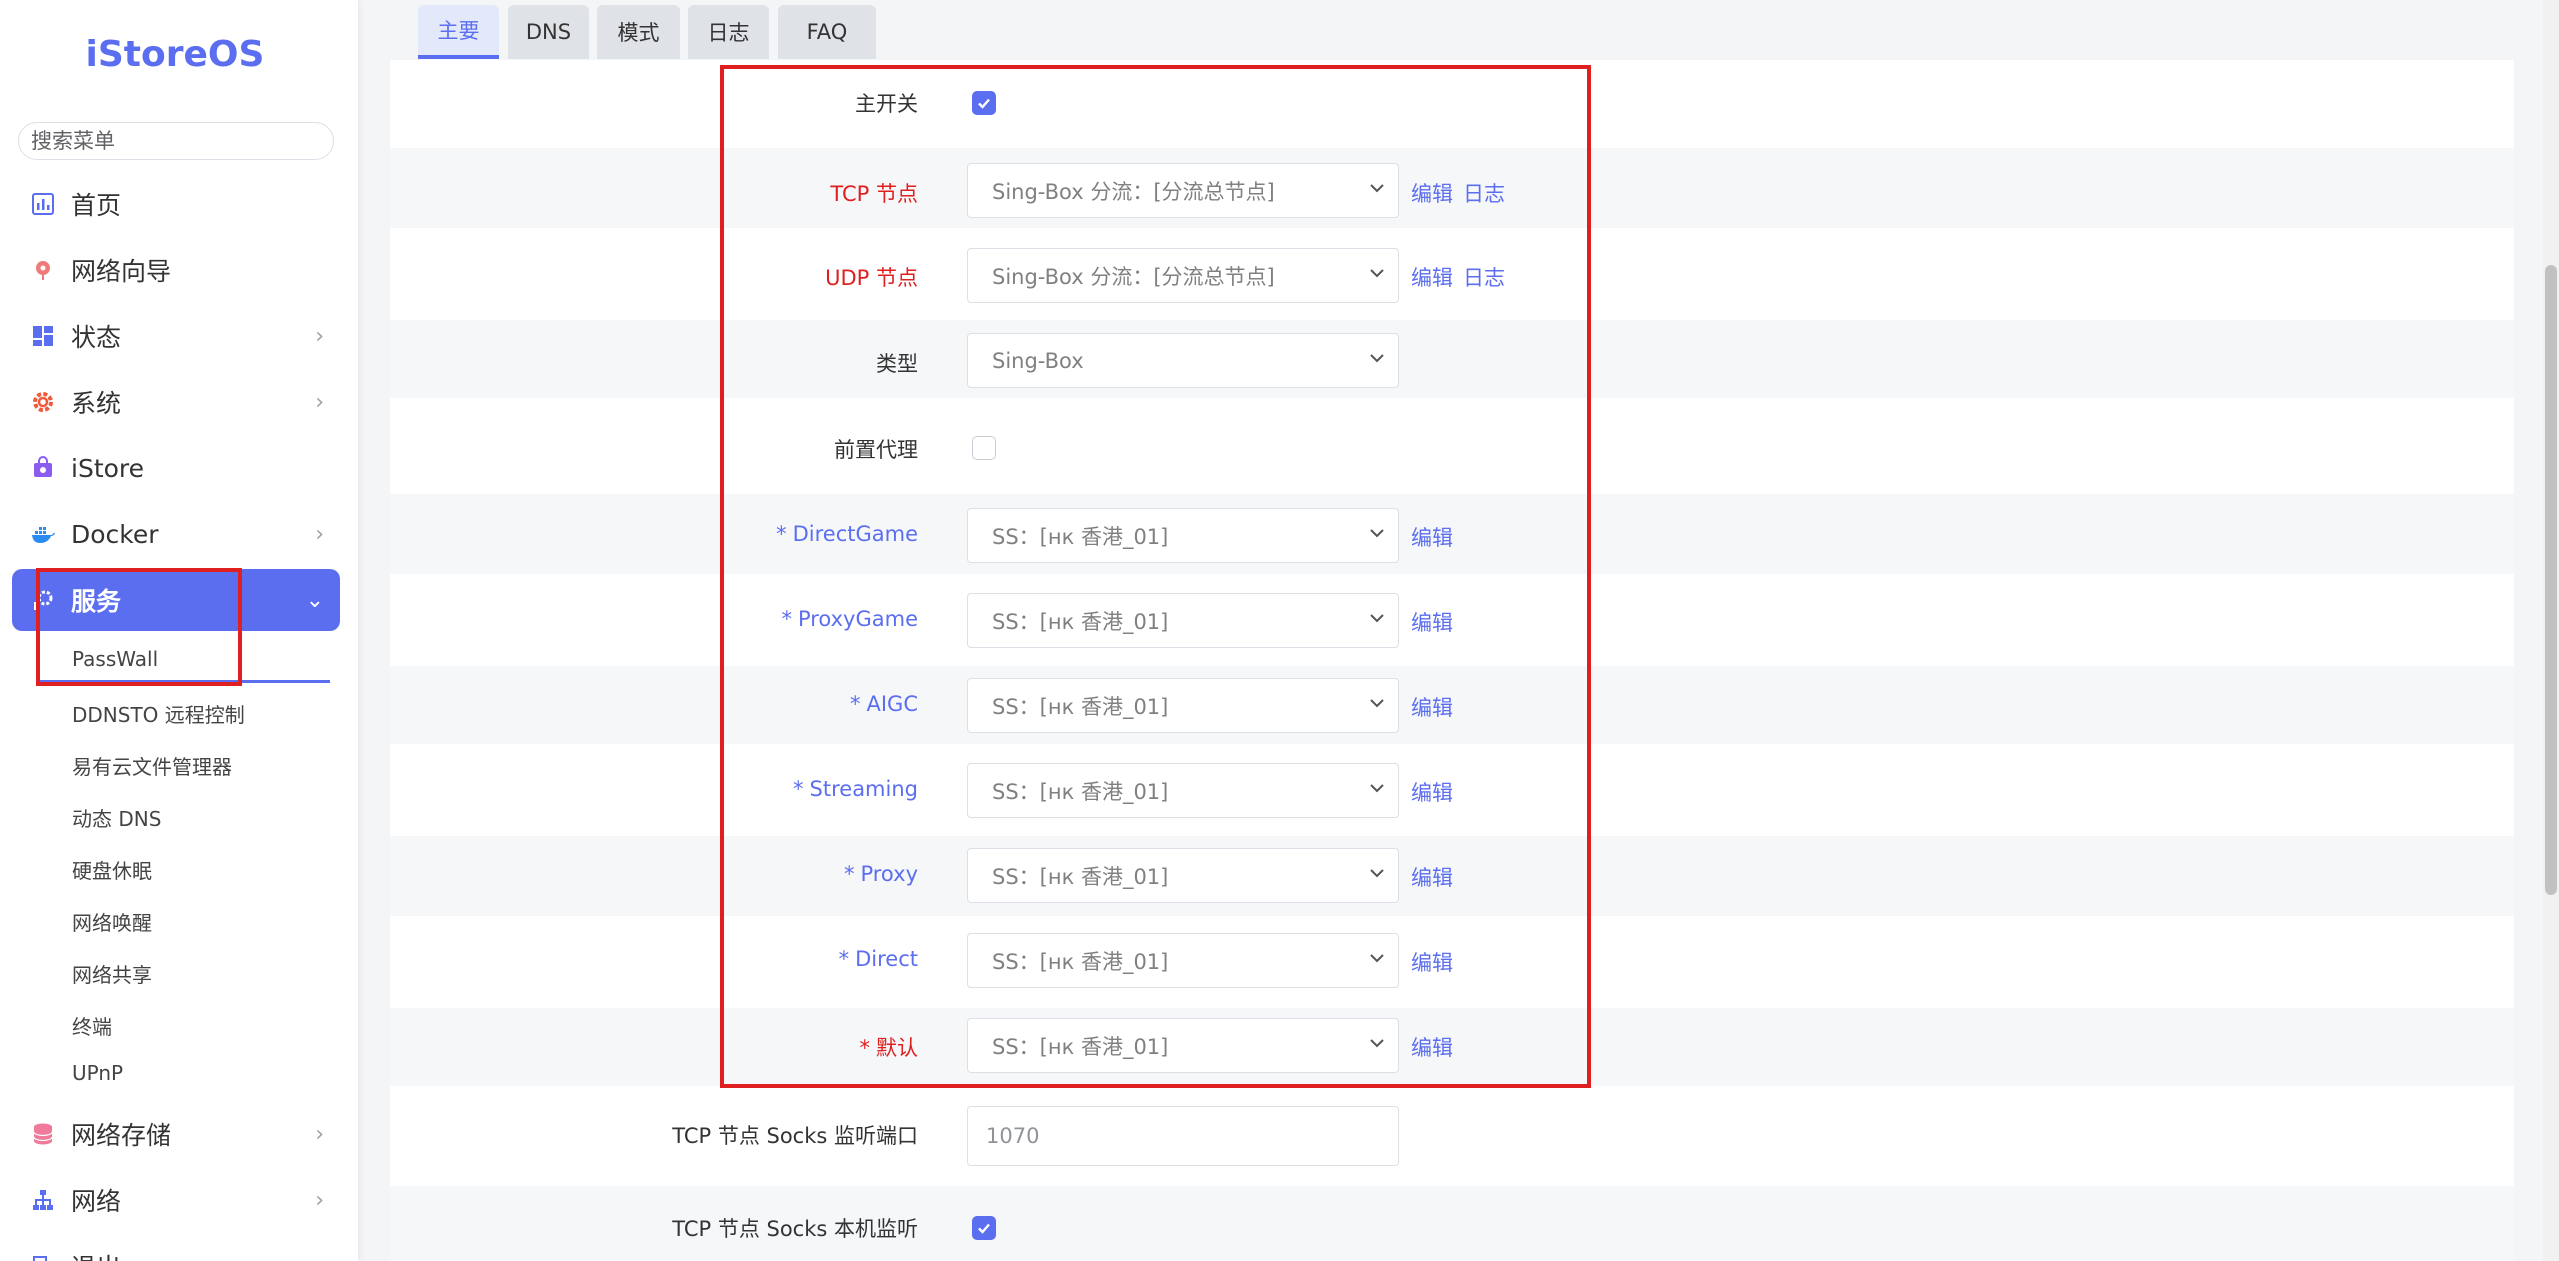  I want to click on sub-ddns: 动态 DNS, so click(116, 817).